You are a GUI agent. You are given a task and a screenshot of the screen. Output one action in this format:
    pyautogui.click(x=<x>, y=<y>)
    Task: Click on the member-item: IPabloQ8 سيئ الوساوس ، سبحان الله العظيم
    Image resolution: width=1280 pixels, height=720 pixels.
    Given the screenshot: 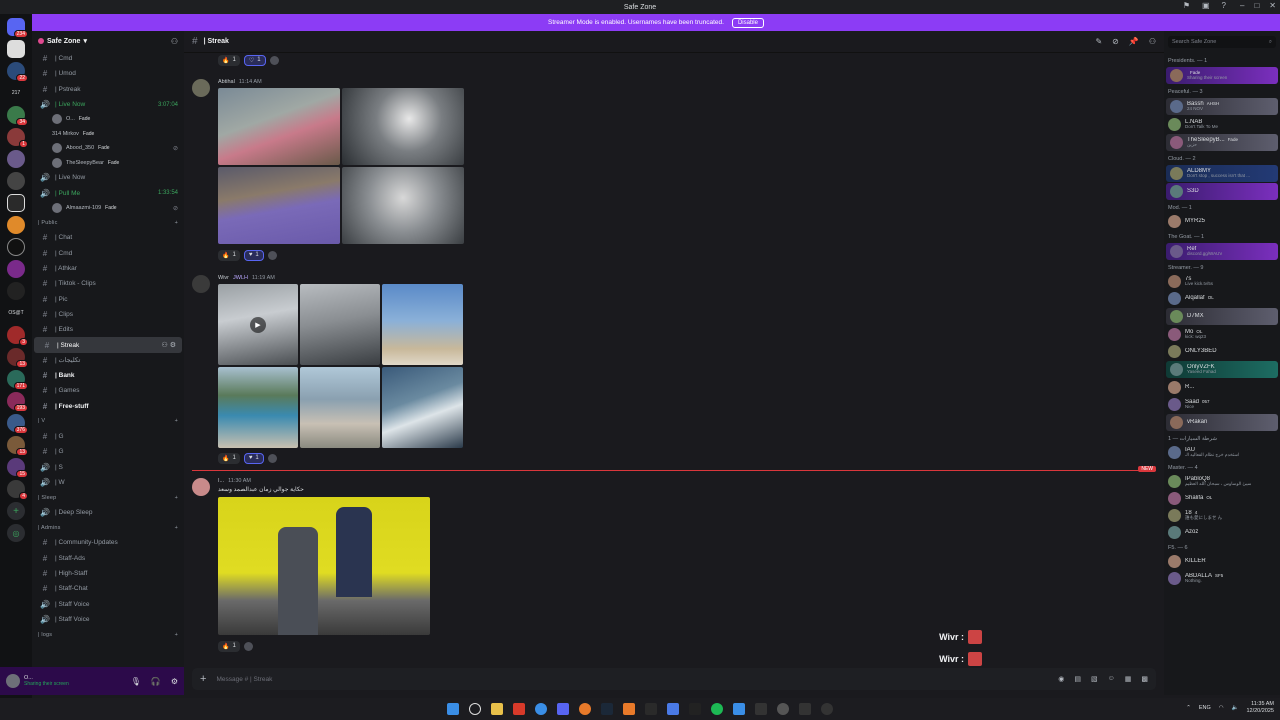 What is the action you would take?
    pyautogui.click(x=1222, y=481)
    